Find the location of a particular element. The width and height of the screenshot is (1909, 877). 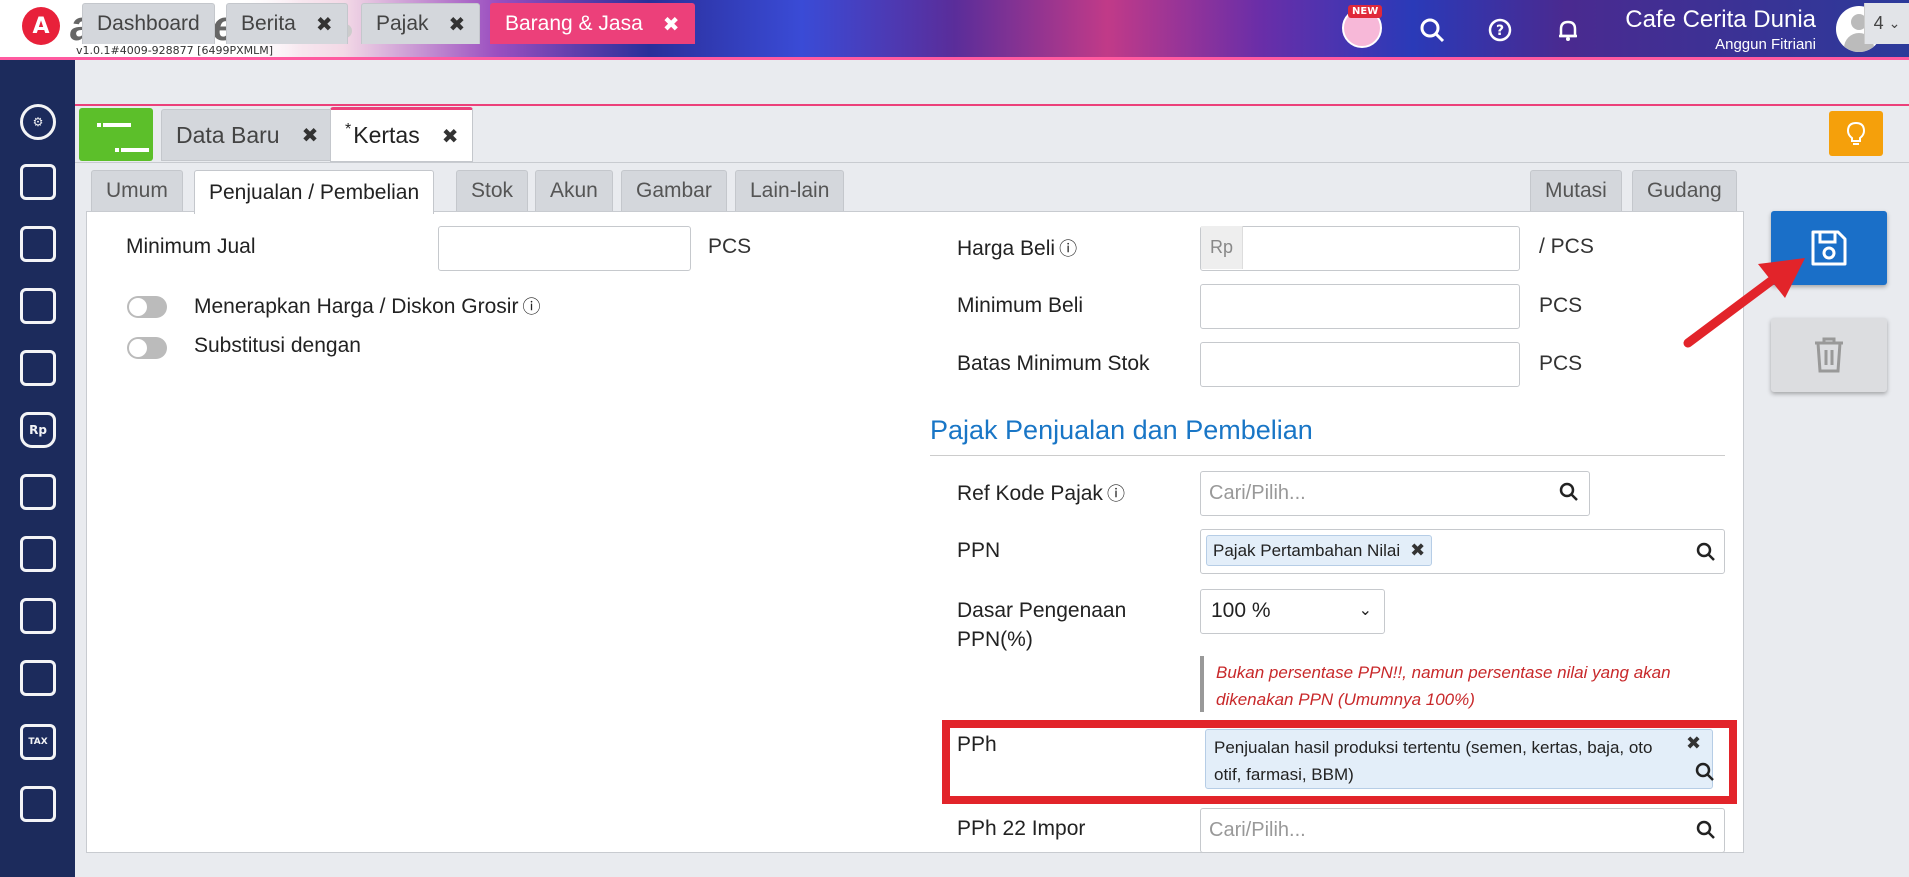

tab-count: 4 is located at coordinates (1878, 23).